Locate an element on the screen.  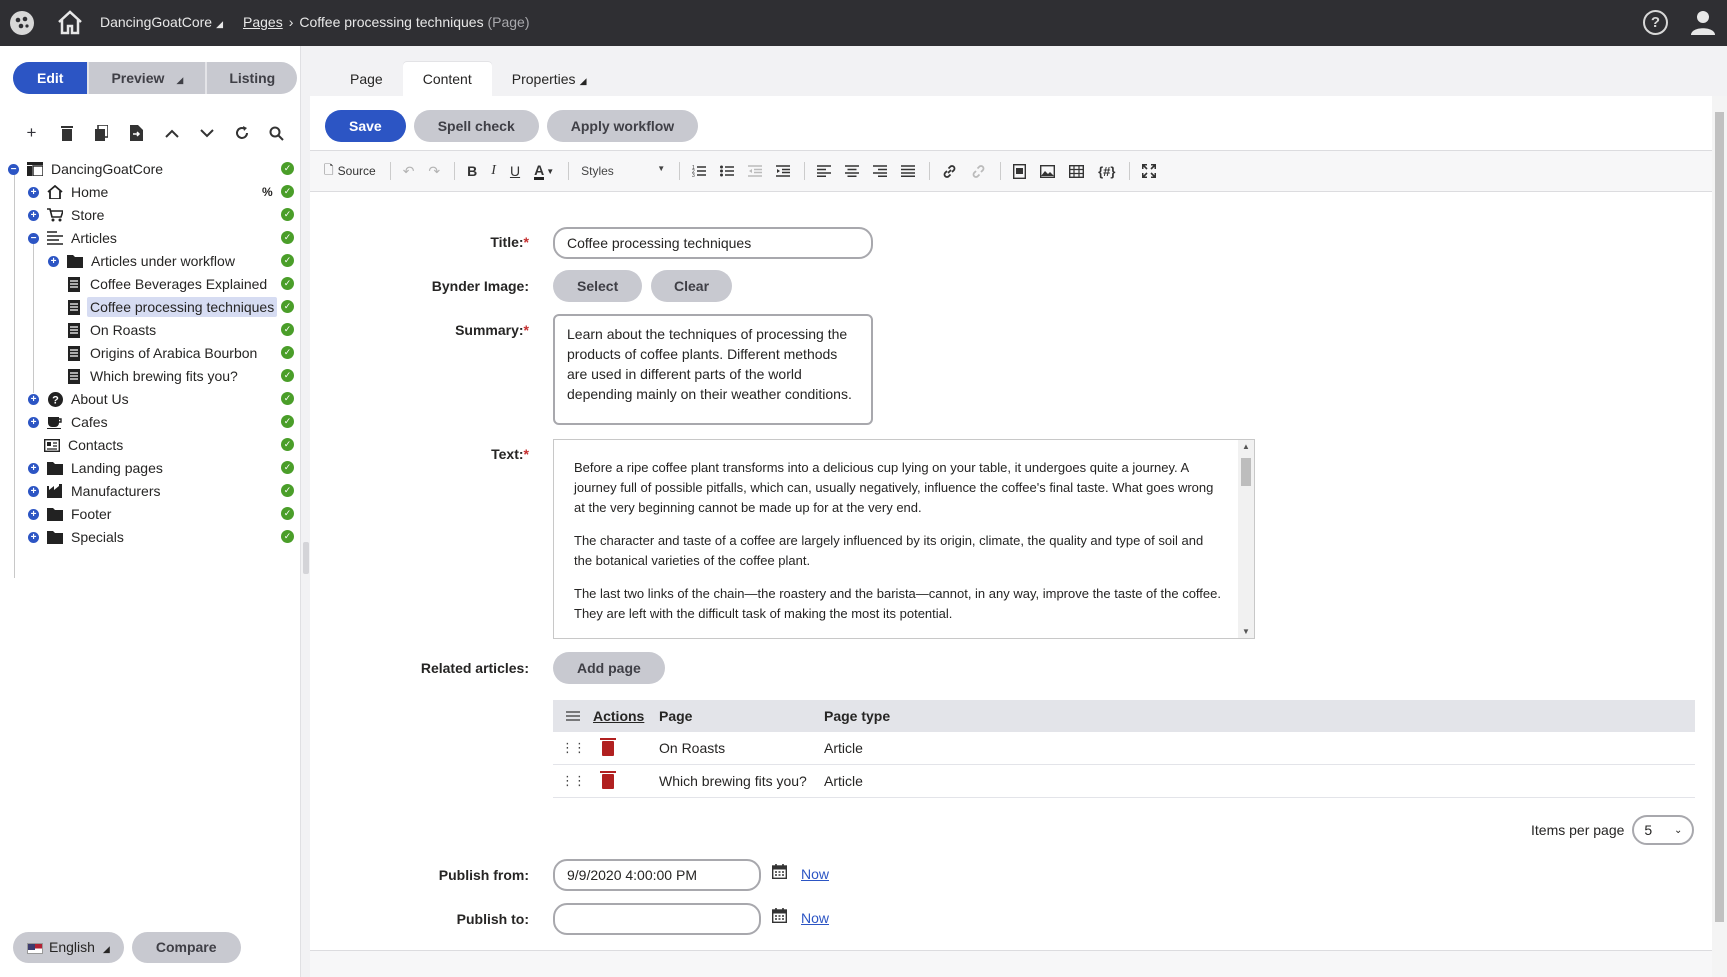
unlink-icon is located at coordinates (978, 171).